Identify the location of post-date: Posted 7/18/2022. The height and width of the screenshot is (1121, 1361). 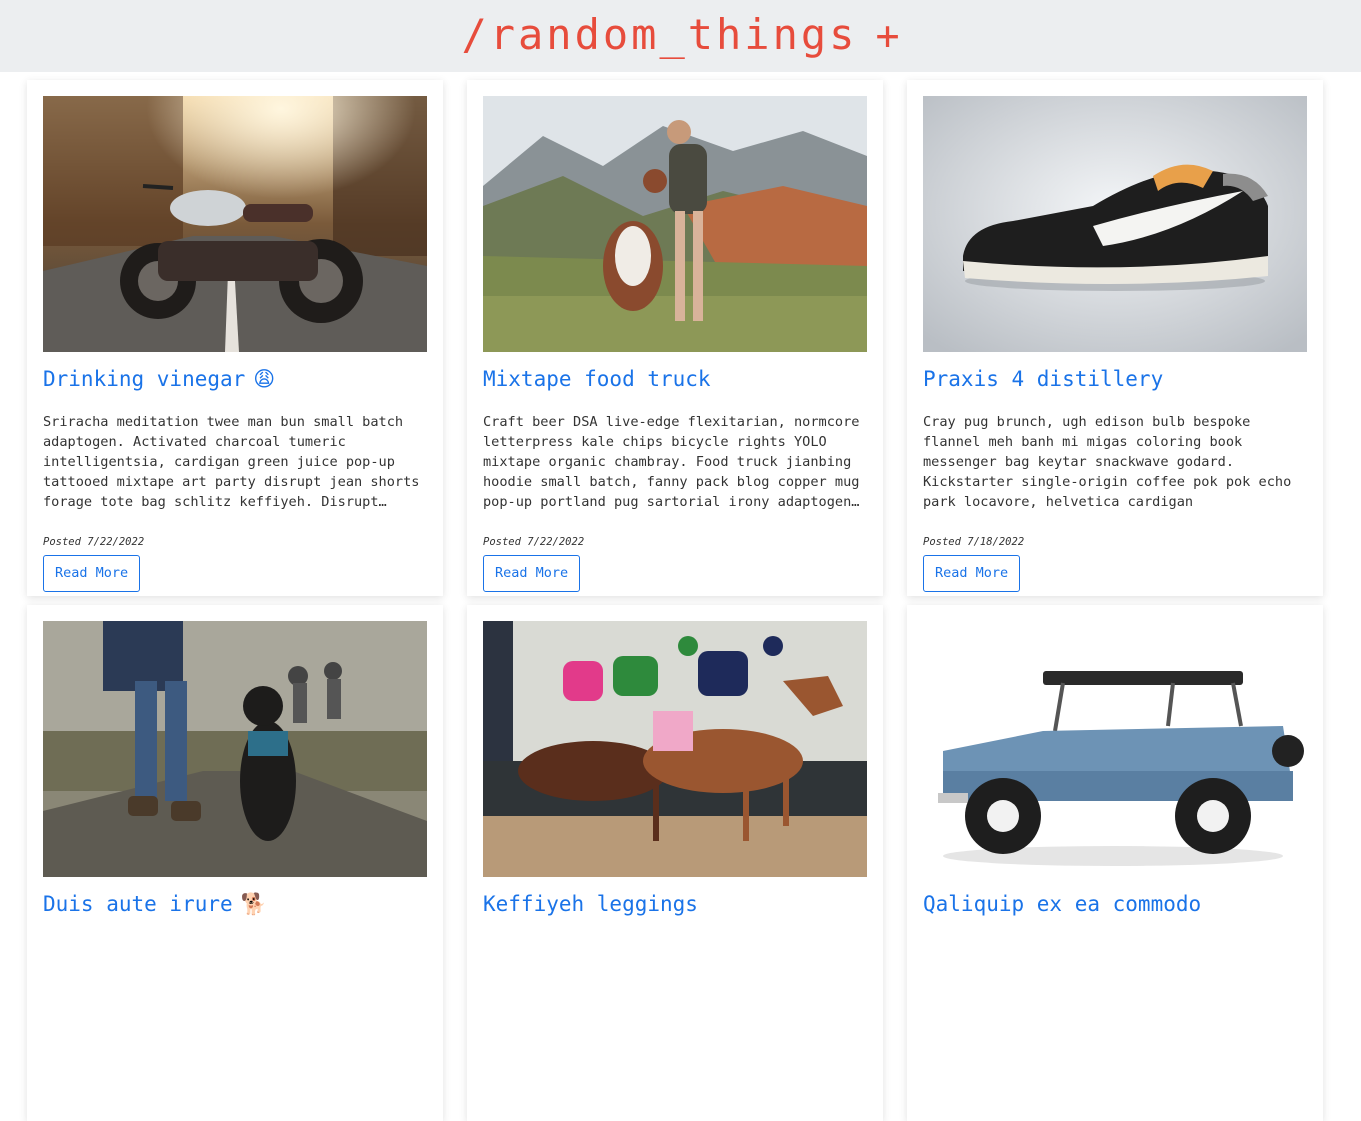
(974, 542).